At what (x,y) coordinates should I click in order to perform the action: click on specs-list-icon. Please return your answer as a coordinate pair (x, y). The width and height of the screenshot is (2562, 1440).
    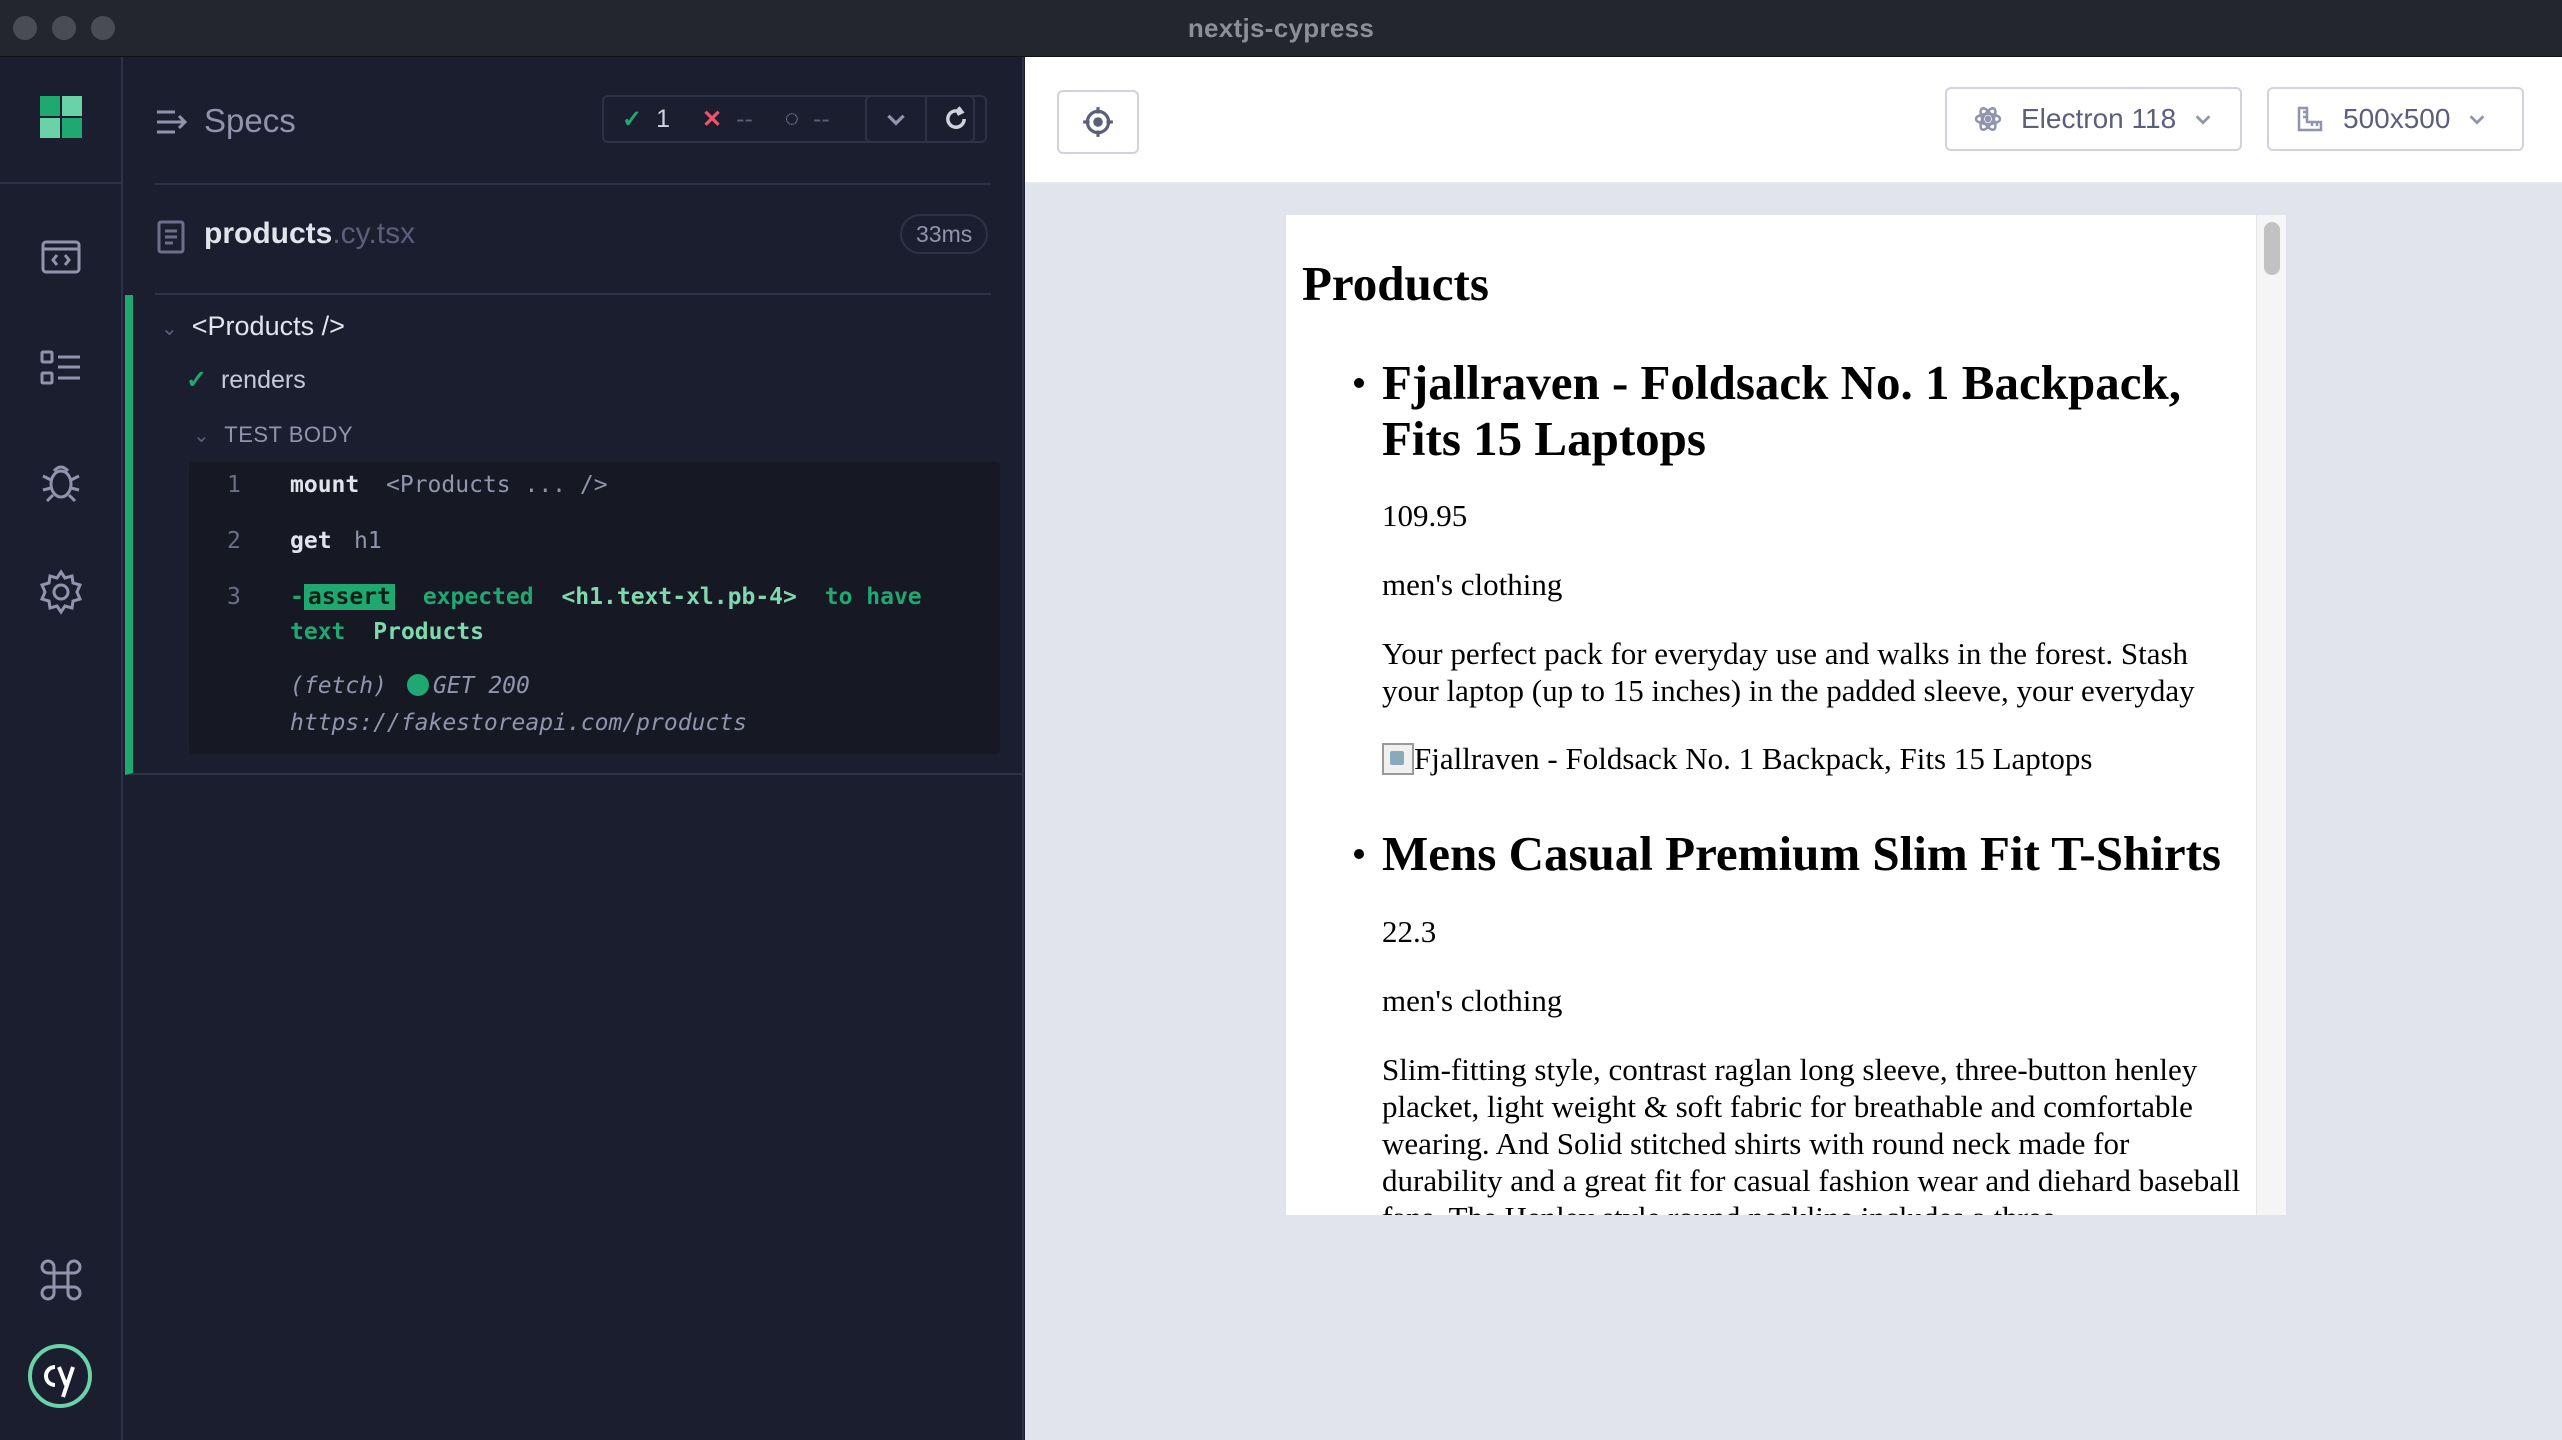
    Looking at the image, I should click on (61, 368).